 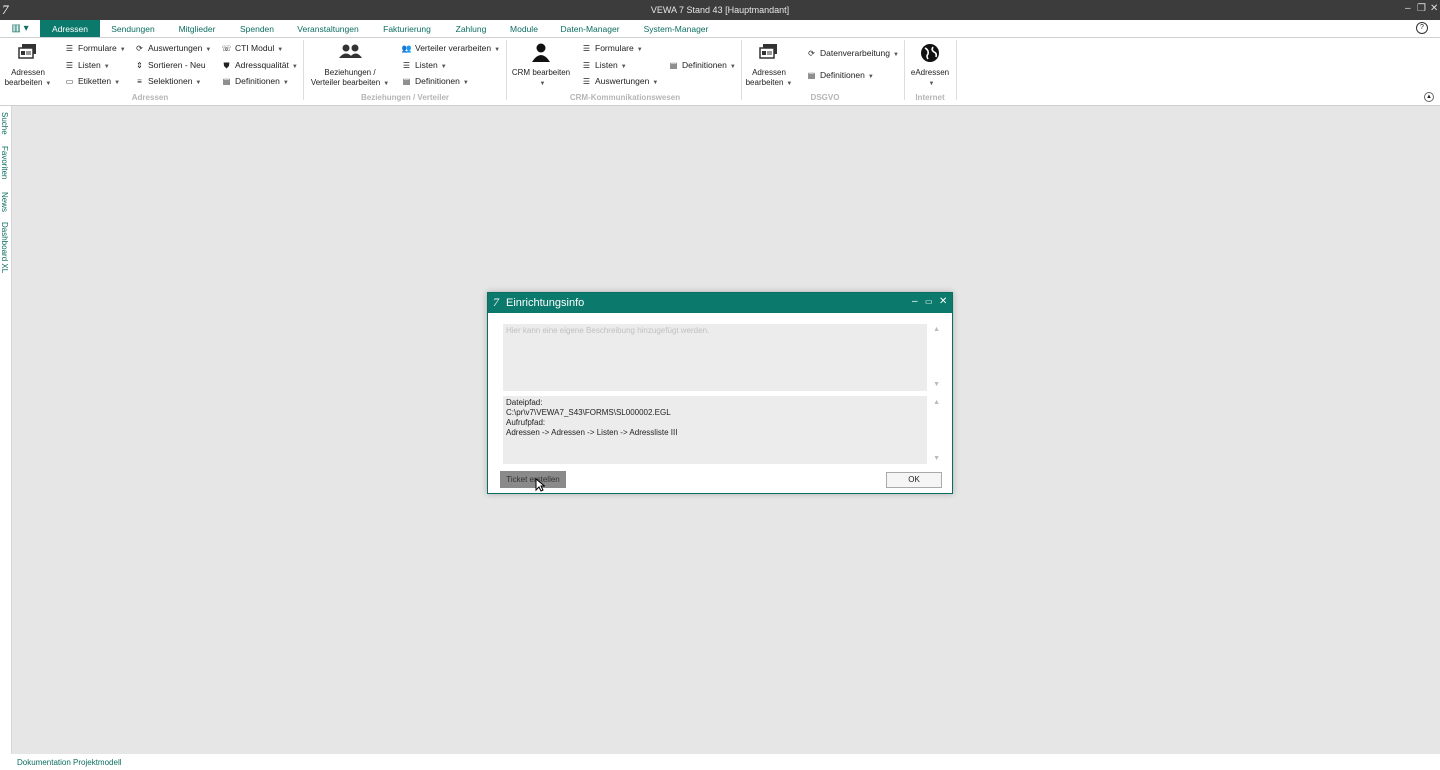 What do you see at coordinates (95, 81) in the screenshot?
I see `etiketten-label: Etiketten` at bounding box center [95, 81].